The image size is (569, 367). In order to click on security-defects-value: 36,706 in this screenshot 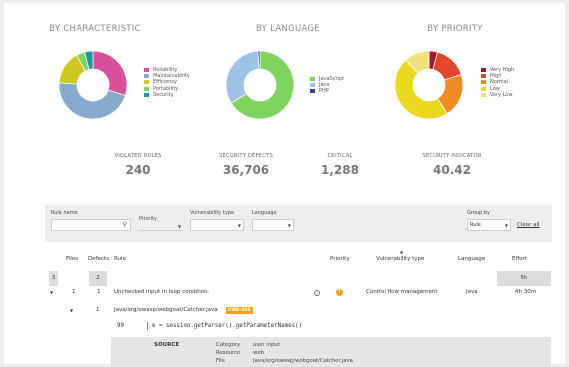, I will do `click(246, 170)`.